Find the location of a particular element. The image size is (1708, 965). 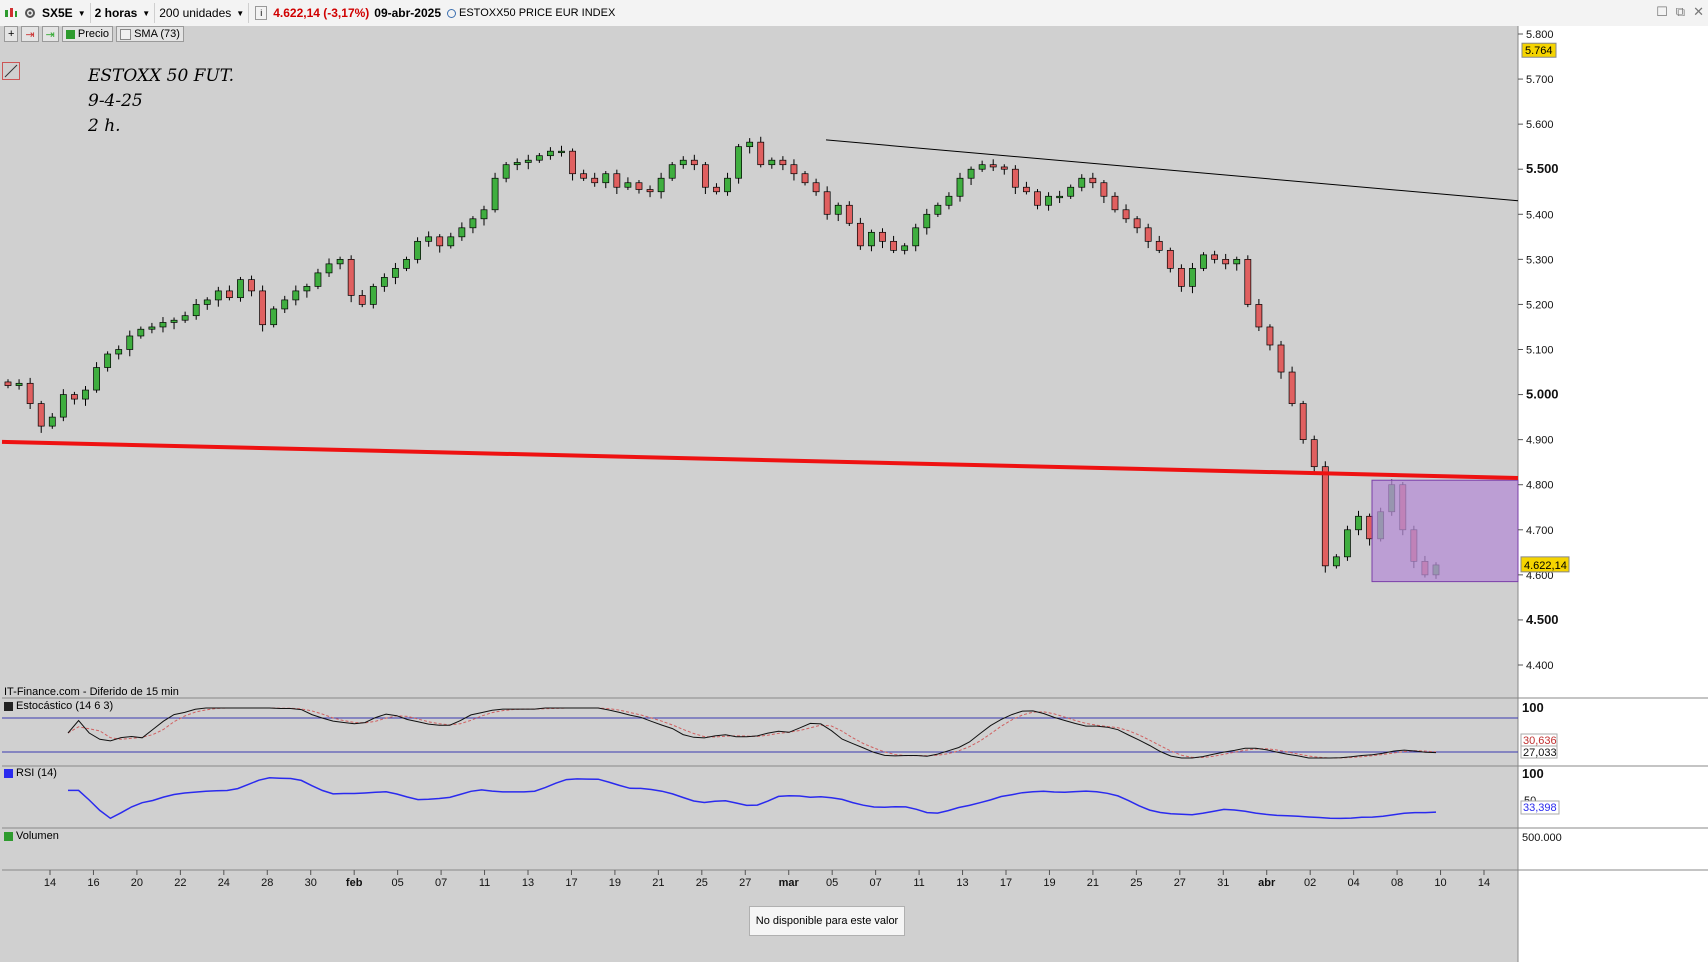

drawing-tools-button: ⇥ is located at coordinates (30, 34).